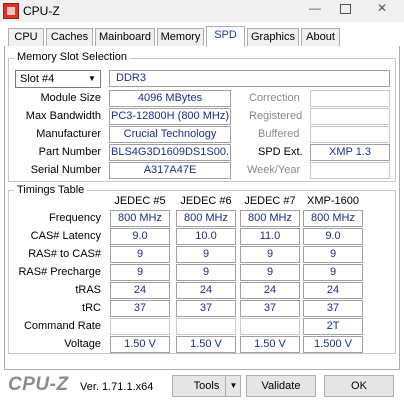  What do you see at coordinates (359, 386) in the screenshot?
I see `ok-button: OK` at bounding box center [359, 386].